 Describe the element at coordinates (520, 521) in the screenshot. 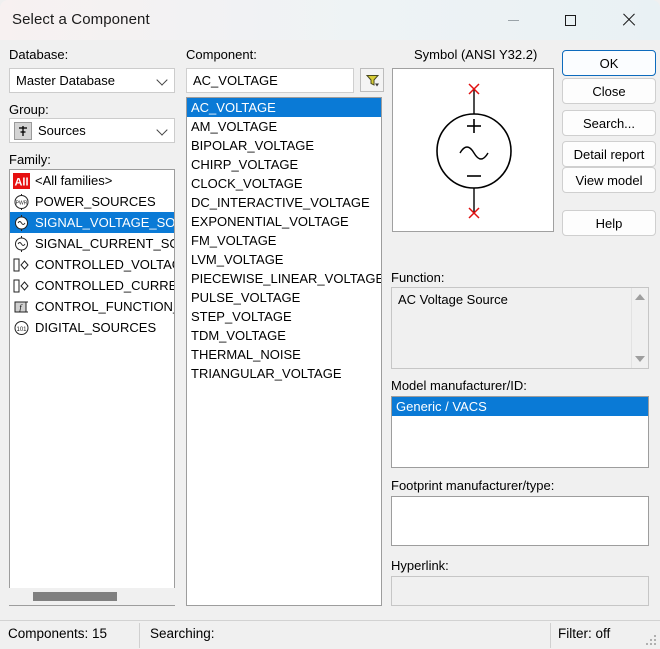

I see `footprint-listbox` at that location.